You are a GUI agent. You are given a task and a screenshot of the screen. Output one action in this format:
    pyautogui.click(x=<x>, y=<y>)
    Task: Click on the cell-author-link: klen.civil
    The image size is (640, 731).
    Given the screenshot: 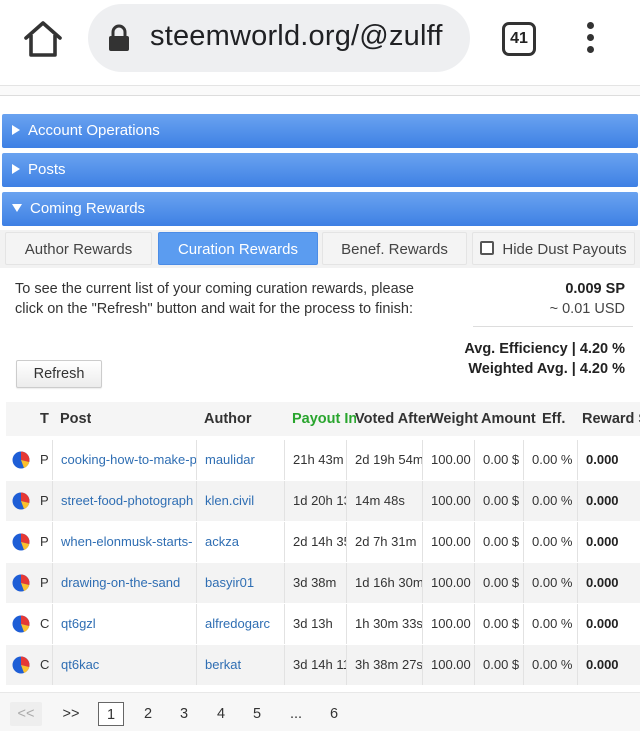 What is the action you would take?
    pyautogui.click(x=240, y=501)
    